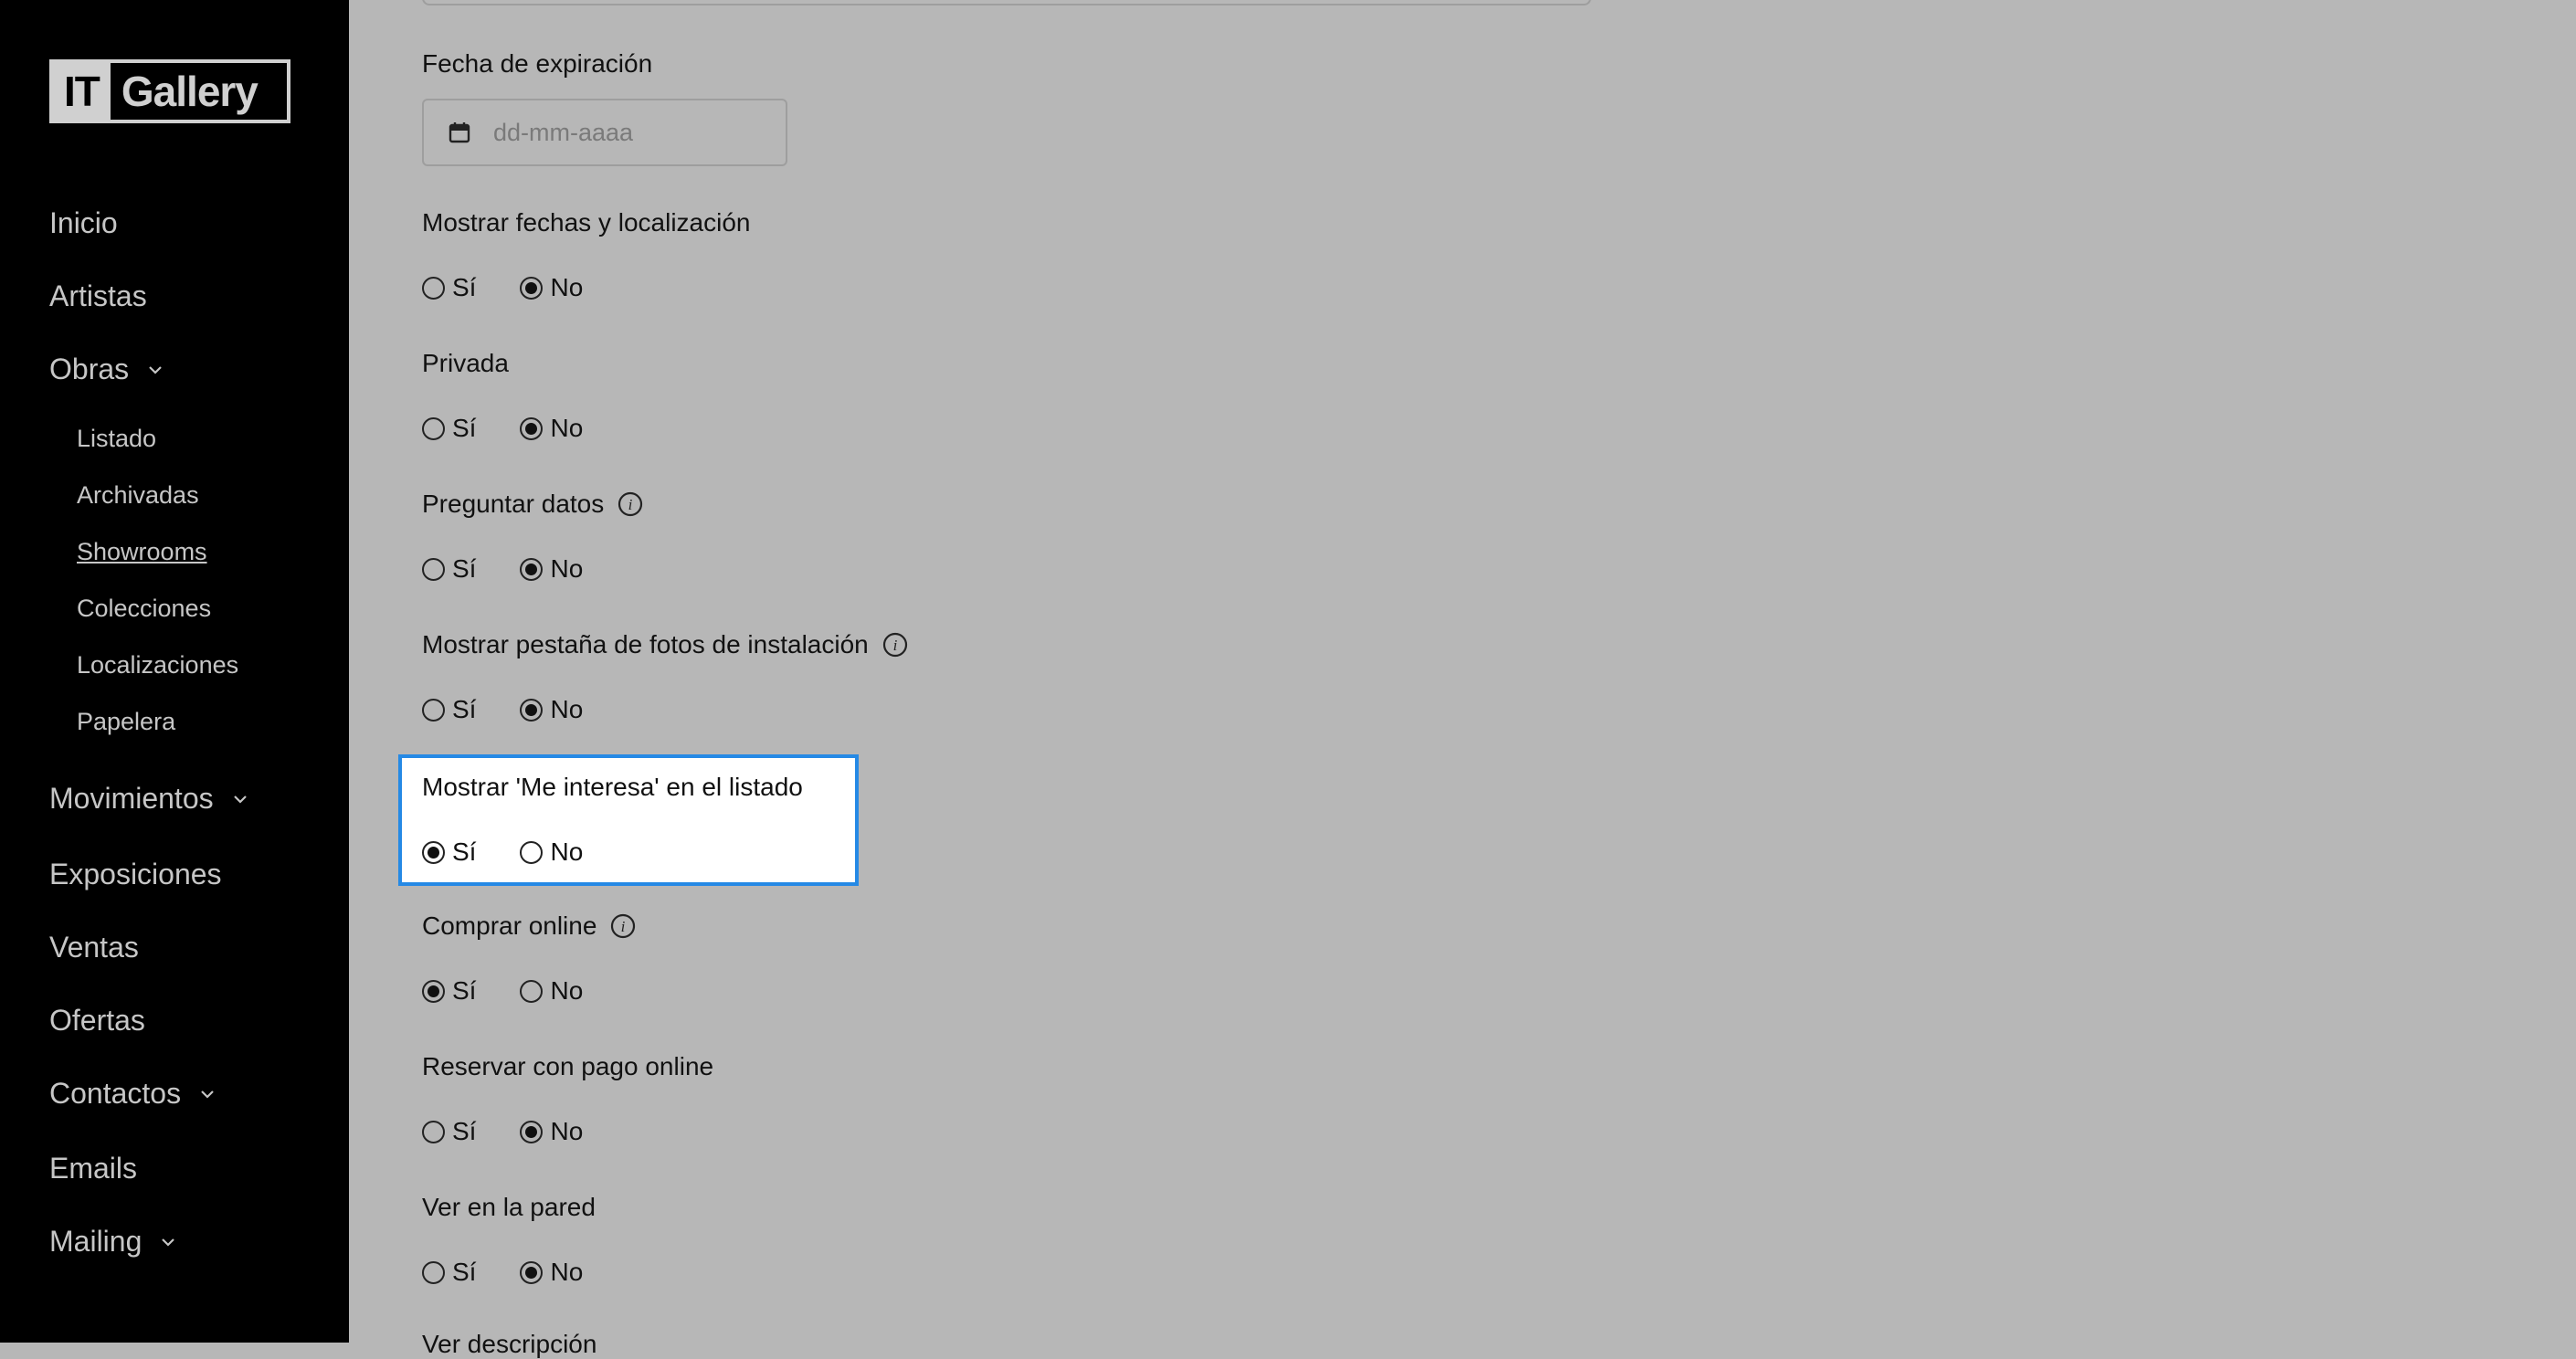 This screenshot has width=2576, height=1359. What do you see at coordinates (157, 666) in the screenshot?
I see `sidebar-sub-localizaciones: Localizaciones` at bounding box center [157, 666].